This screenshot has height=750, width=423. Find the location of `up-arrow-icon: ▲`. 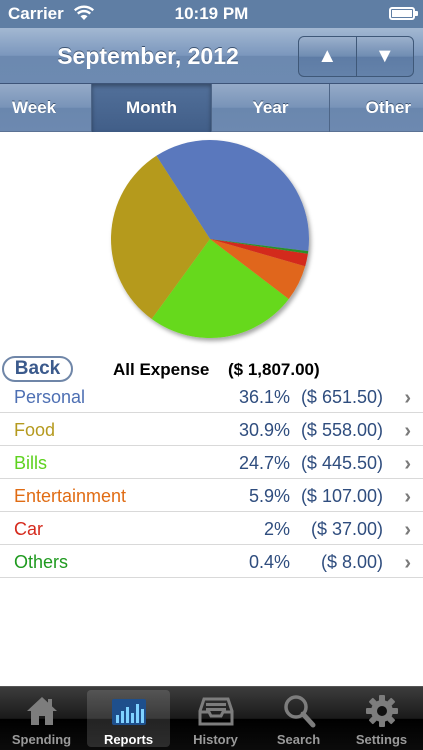

up-arrow-icon: ▲ is located at coordinates (327, 56).